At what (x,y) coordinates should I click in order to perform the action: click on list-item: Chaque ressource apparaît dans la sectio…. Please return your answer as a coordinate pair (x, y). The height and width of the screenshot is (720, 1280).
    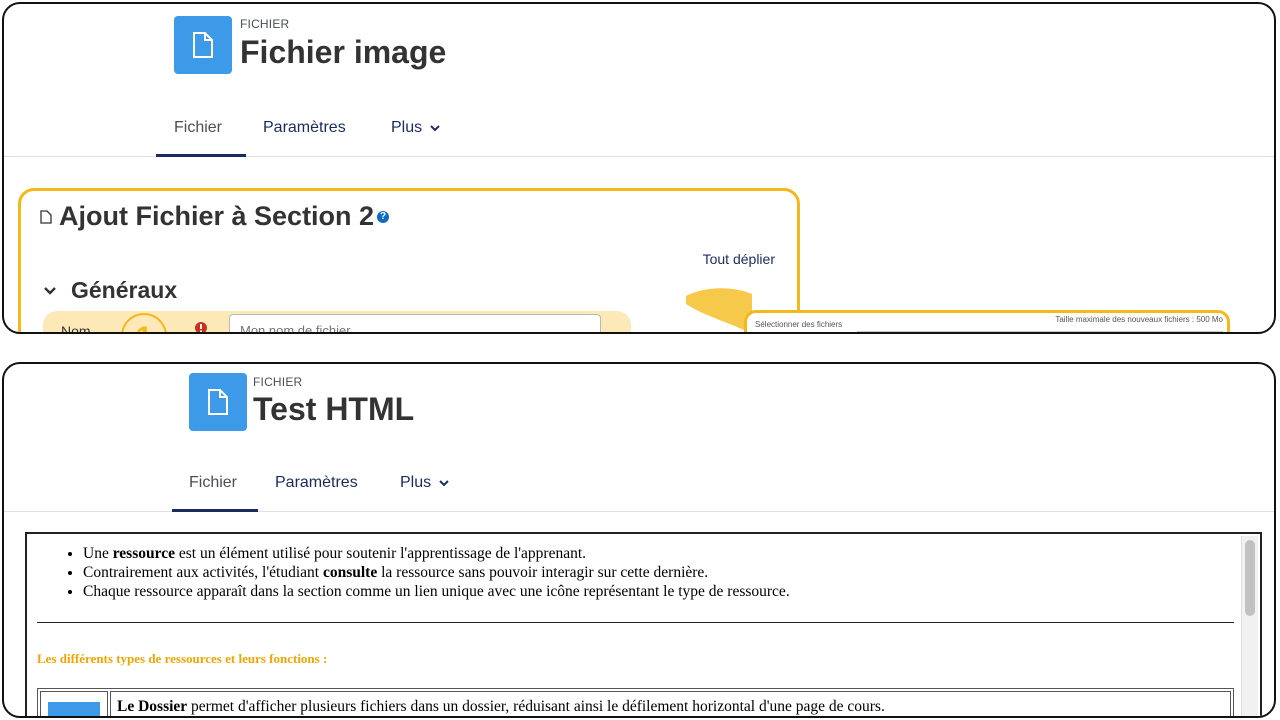
    Looking at the image, I should click on (660, 591).